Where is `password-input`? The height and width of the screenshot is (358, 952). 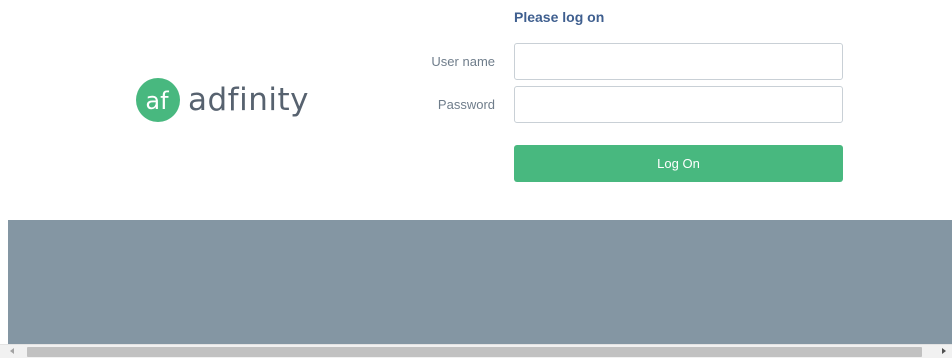
password-input is located at coordinates (678, 104).